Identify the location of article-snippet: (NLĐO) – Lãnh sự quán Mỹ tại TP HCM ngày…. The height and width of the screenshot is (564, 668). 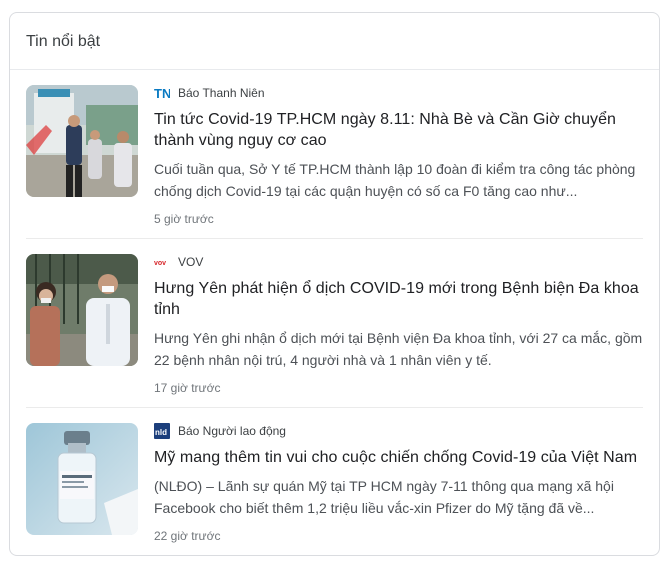
(384, 497).